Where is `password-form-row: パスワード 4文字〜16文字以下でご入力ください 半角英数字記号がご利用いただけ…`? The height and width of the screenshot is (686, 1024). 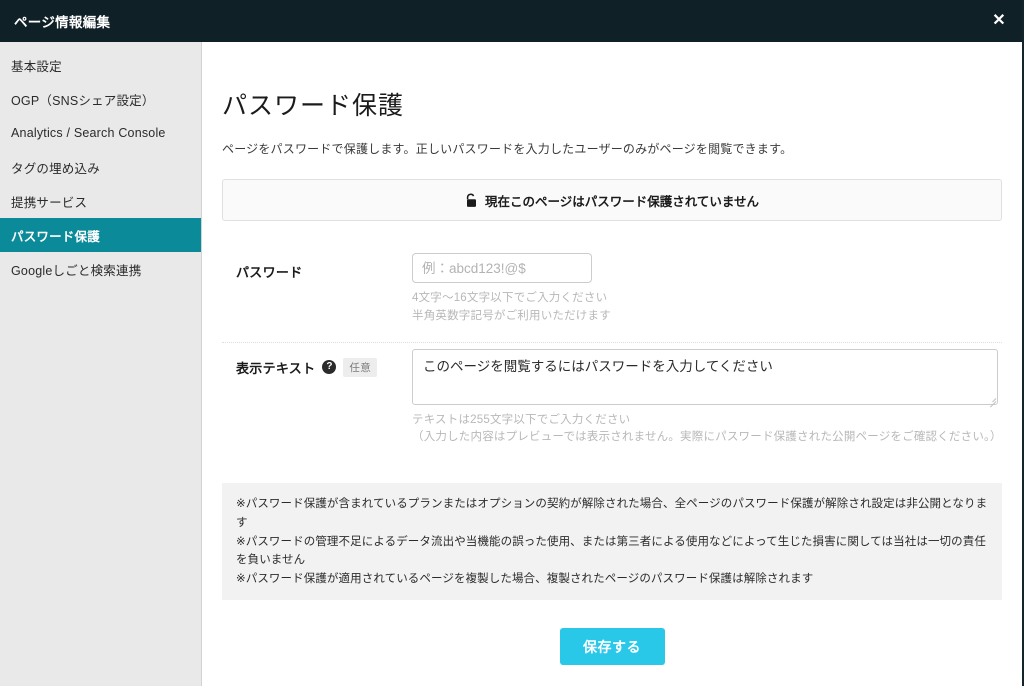 password-form-row: パスワード 4文字〜16文字以下でご入力ください 半角英数字記号がご利用いただけ… is located at coordinates (612, 295).